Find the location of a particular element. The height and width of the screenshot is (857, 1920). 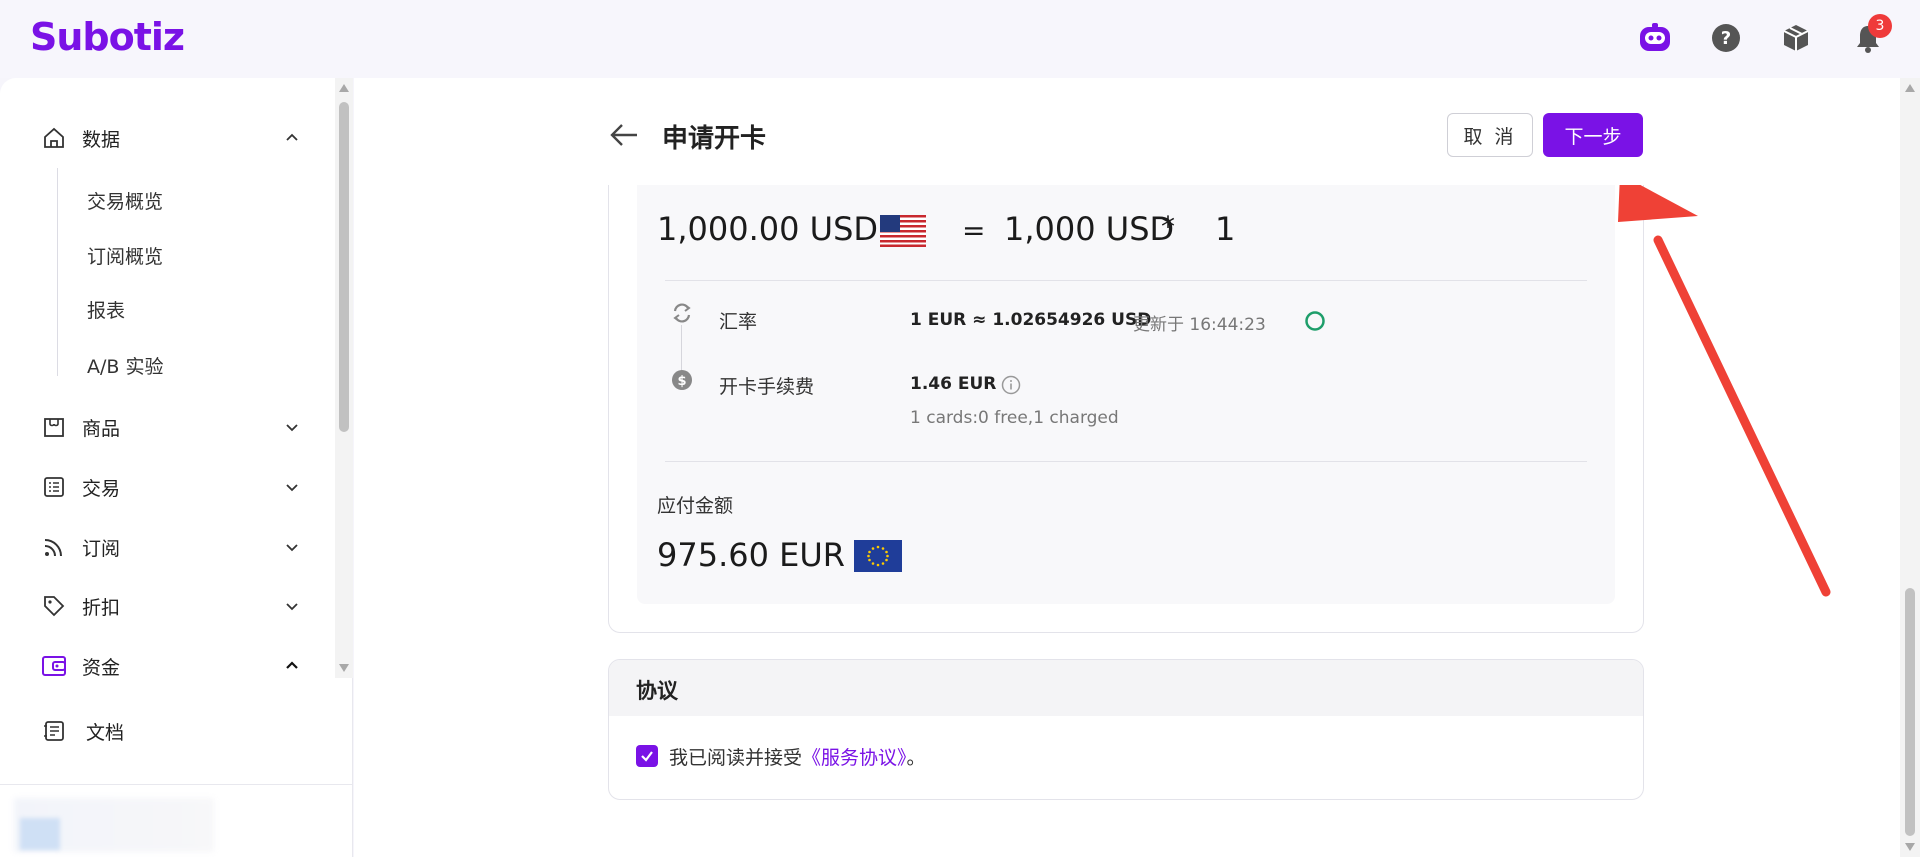

blurred-avatar is located at coordinates (40, 834).